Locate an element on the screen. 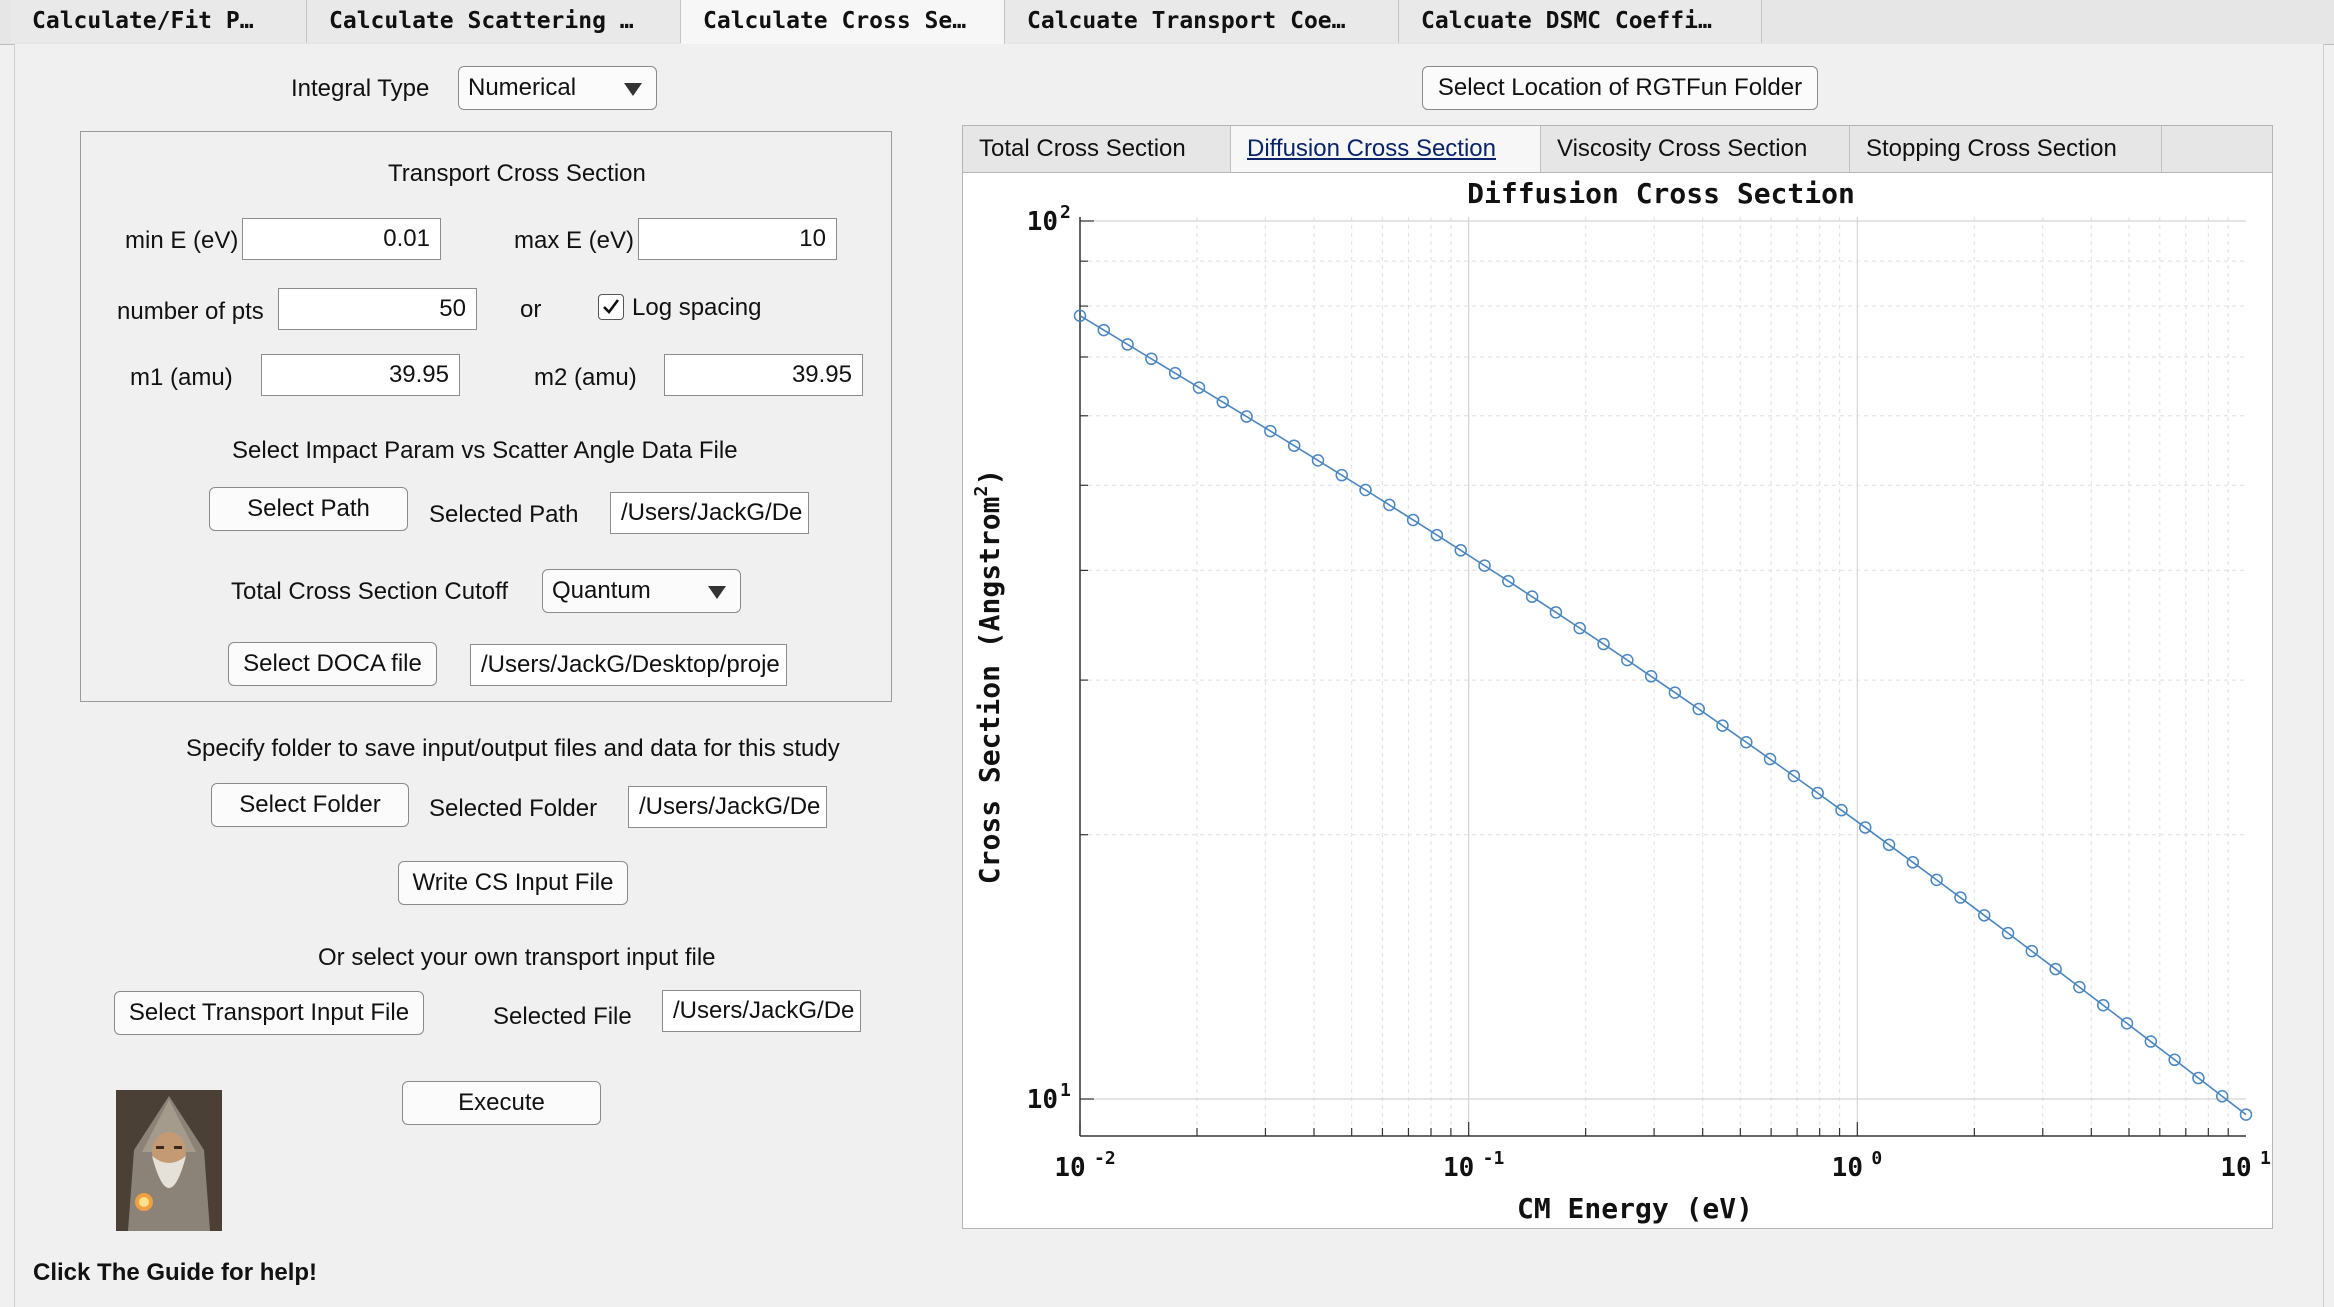 The image size is (2334, 1307). select-rgtfun-folder-button: Select Location of RGTFun Folder is located at coordinates (1620, 88).